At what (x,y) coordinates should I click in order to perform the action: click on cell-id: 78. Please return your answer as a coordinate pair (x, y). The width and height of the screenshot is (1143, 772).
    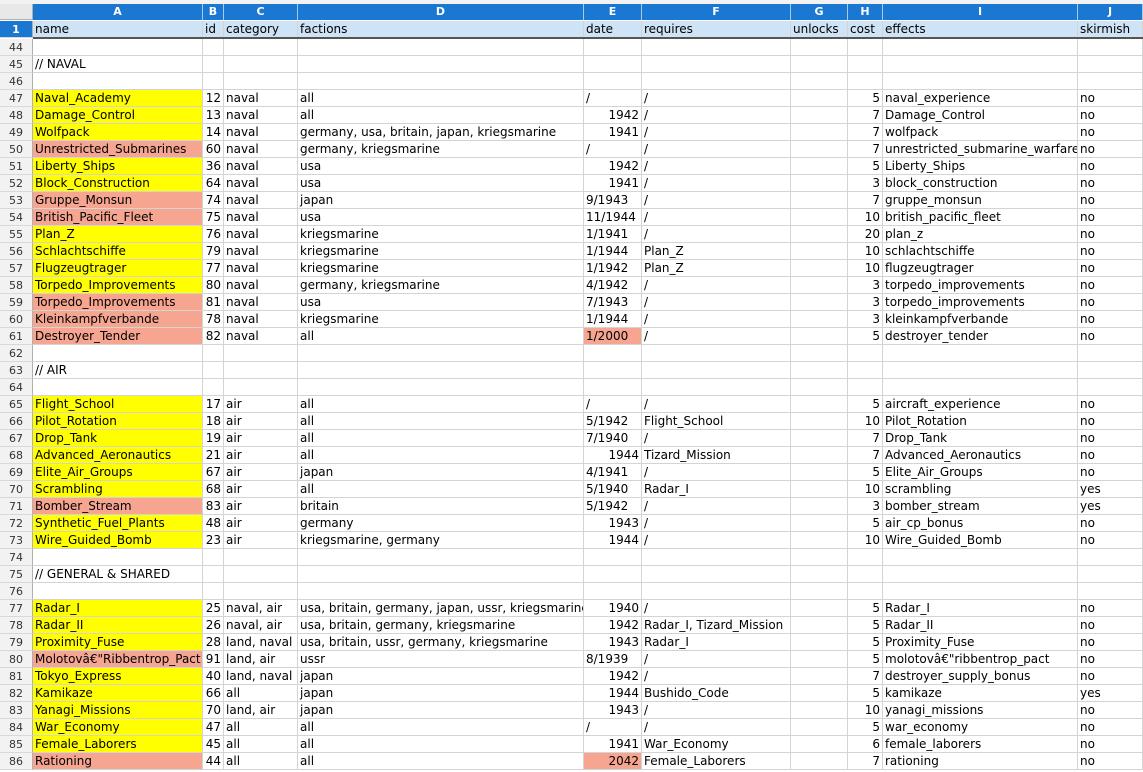
    Looking at the image, I should click on (213, 319).